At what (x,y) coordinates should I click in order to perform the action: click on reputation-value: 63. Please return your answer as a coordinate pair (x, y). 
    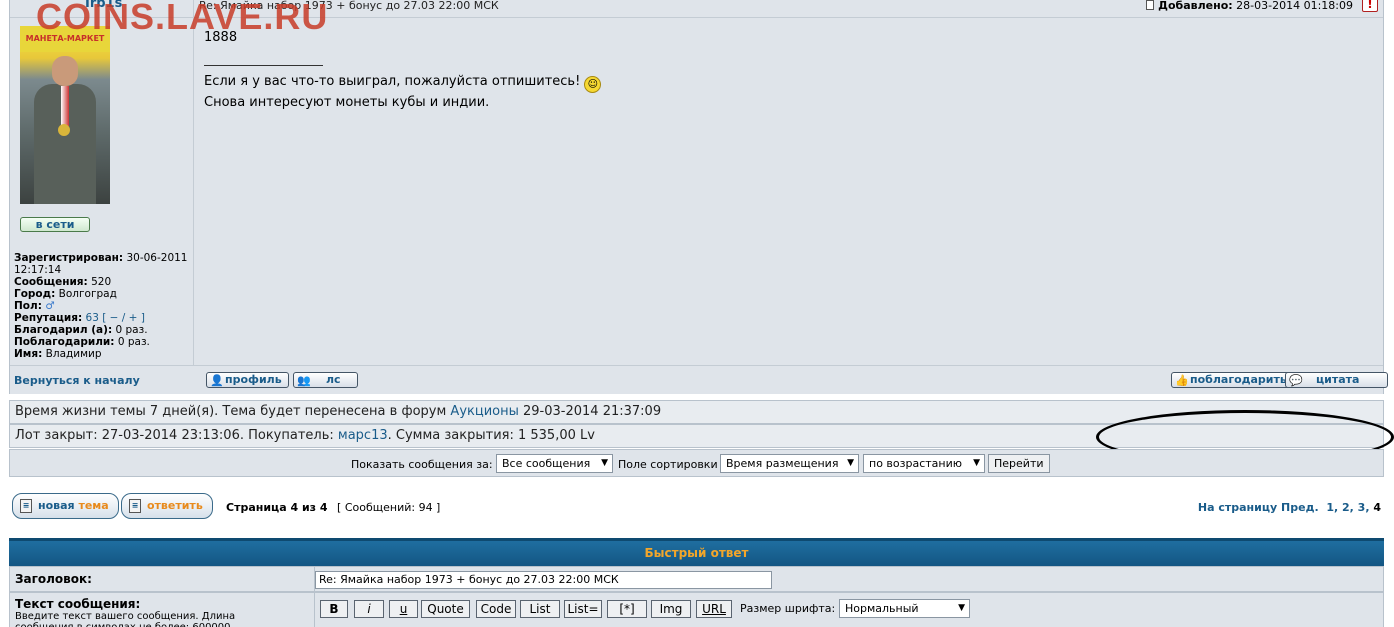
    Looking at the image, I should click on (92, 318).